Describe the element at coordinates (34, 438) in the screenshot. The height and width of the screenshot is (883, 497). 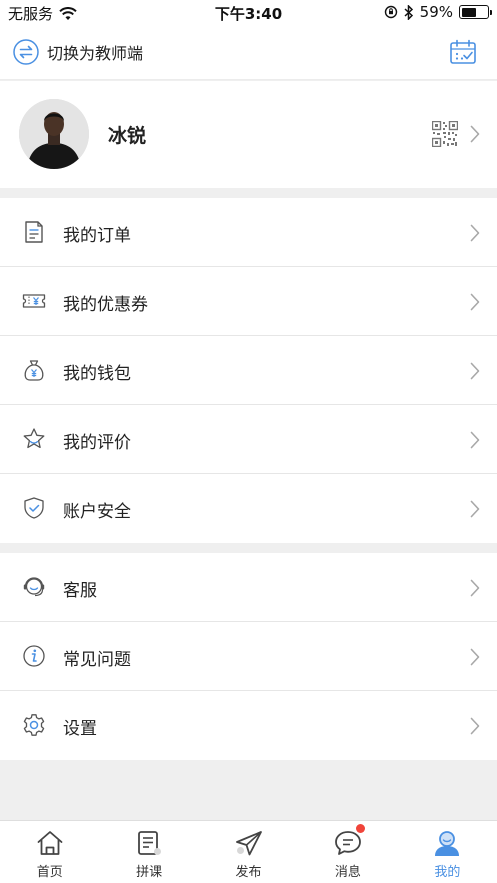
I see `star-icon` at that location.